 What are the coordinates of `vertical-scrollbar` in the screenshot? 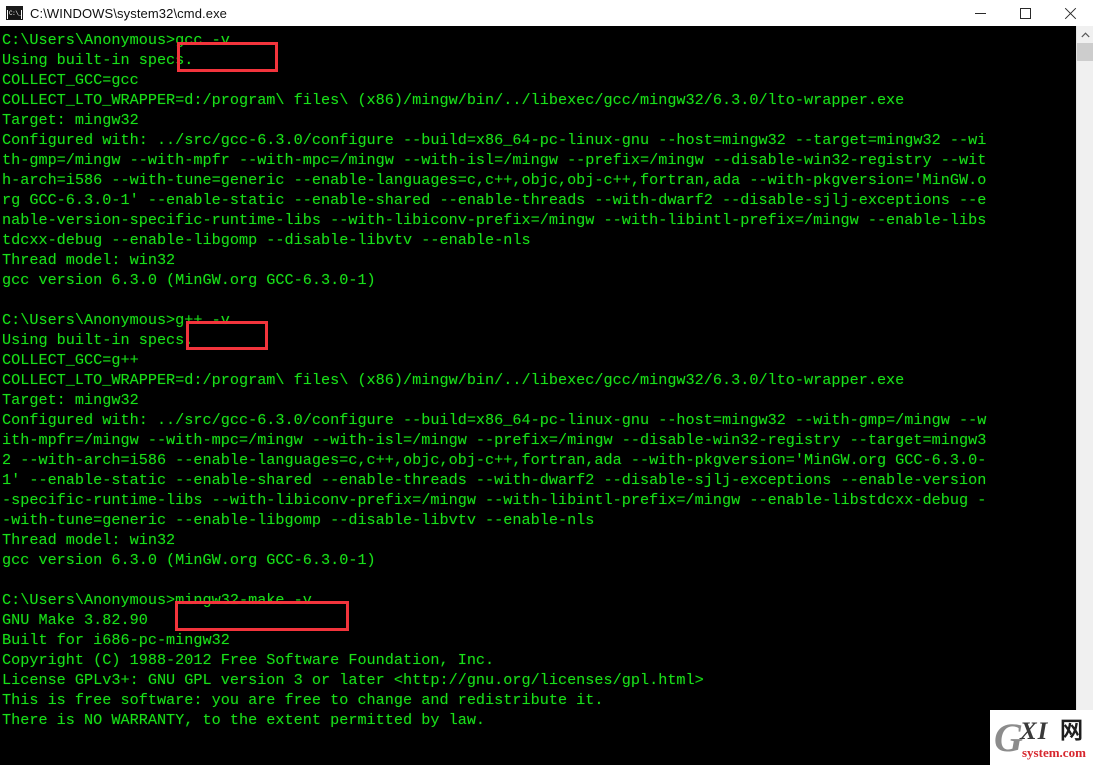 It's located at (1084, 395).